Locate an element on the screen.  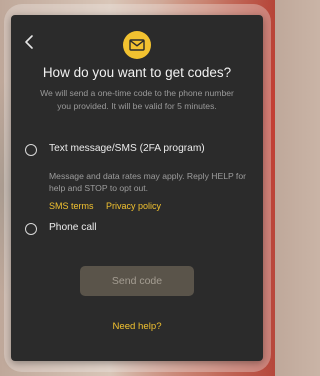
mail-envelope-icon is located at coordinates (137, 45).